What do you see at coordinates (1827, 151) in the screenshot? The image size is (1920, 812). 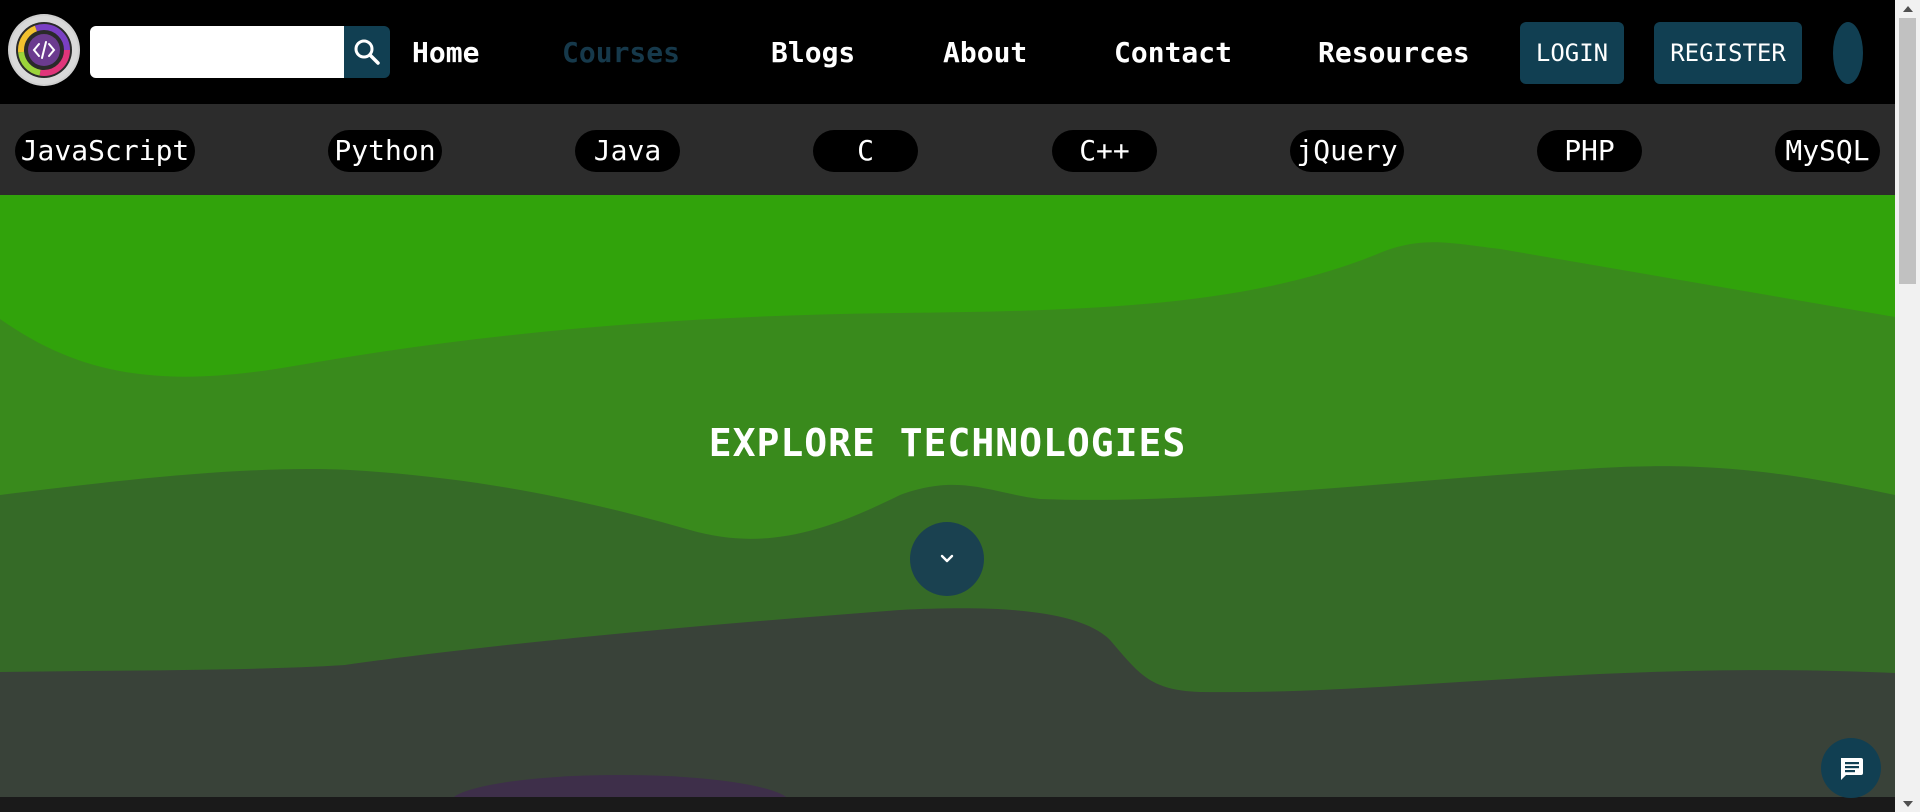 I see `tech-chip-mysql: MySQL` at bounding box center [1827, 151].